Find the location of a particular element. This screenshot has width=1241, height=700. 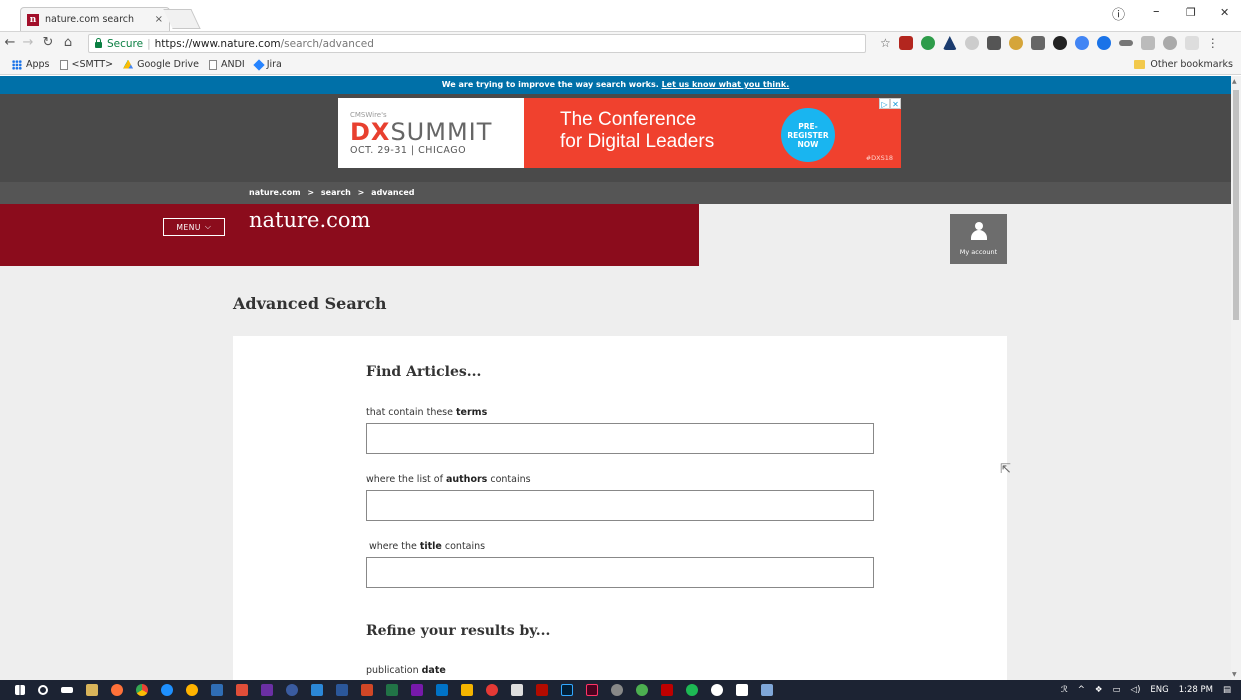

excel-icon is located at coordinates (392, 690).